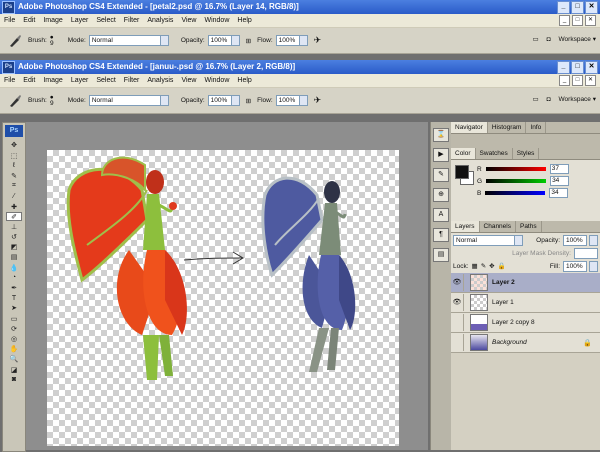  What do you see at coordinates (525, 343) in the screenshot?
I see `layer-row-background: Background 🔒` at bounding box center [525, 343].